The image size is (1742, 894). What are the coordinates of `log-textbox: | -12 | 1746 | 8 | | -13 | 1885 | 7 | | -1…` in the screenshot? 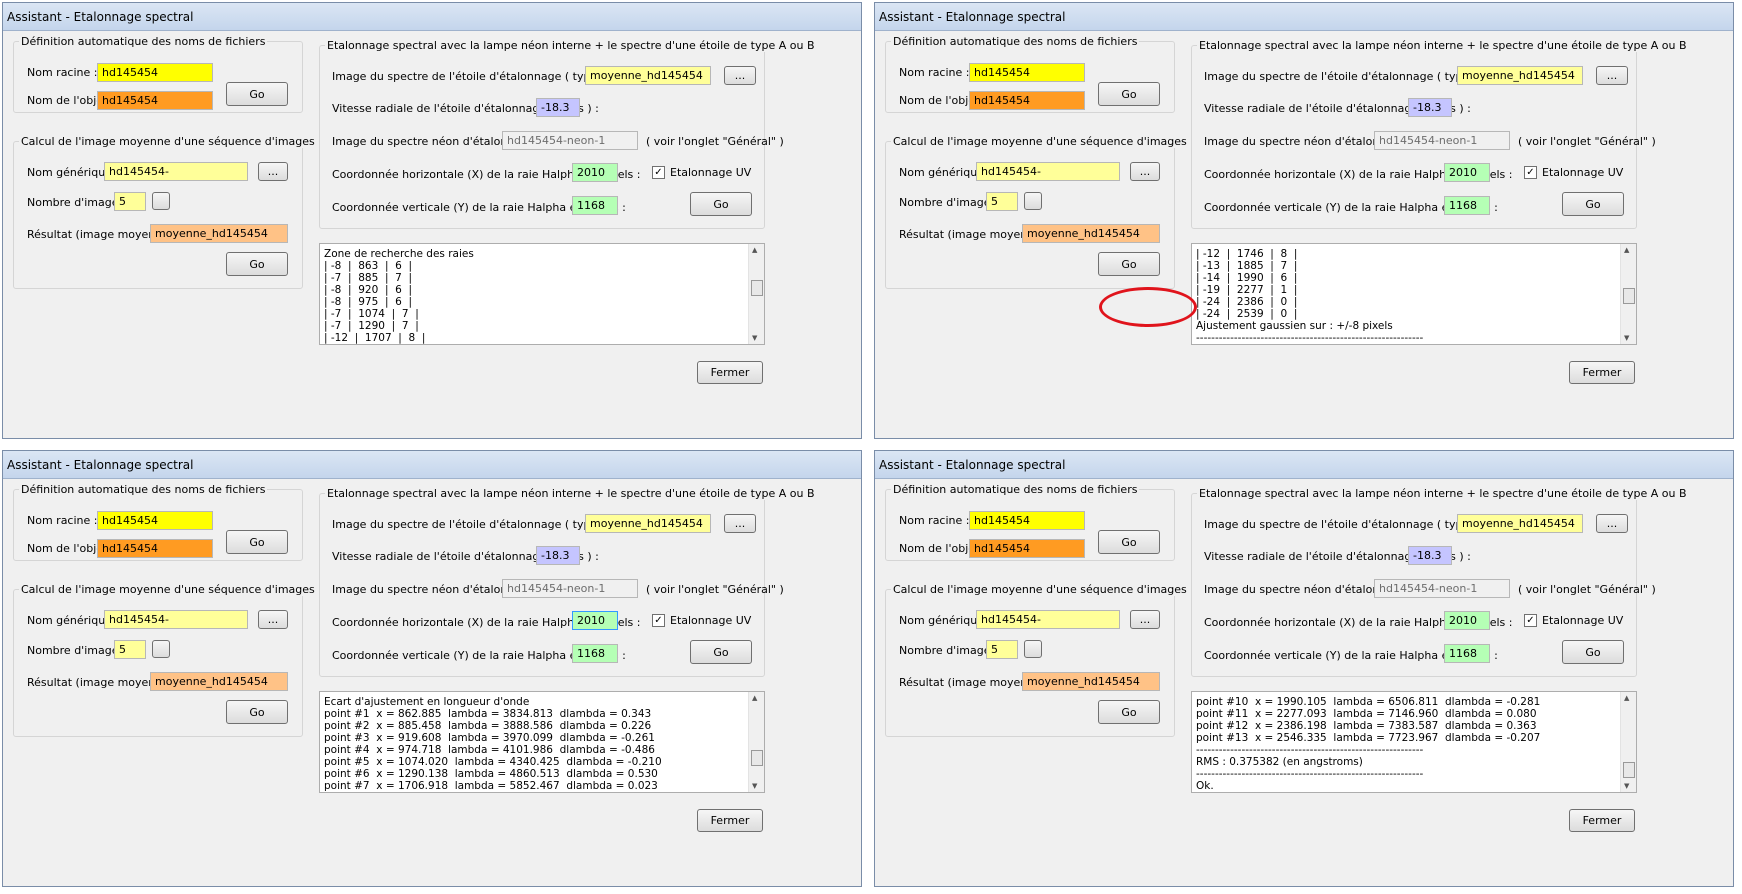 It's located at (1414, 294).